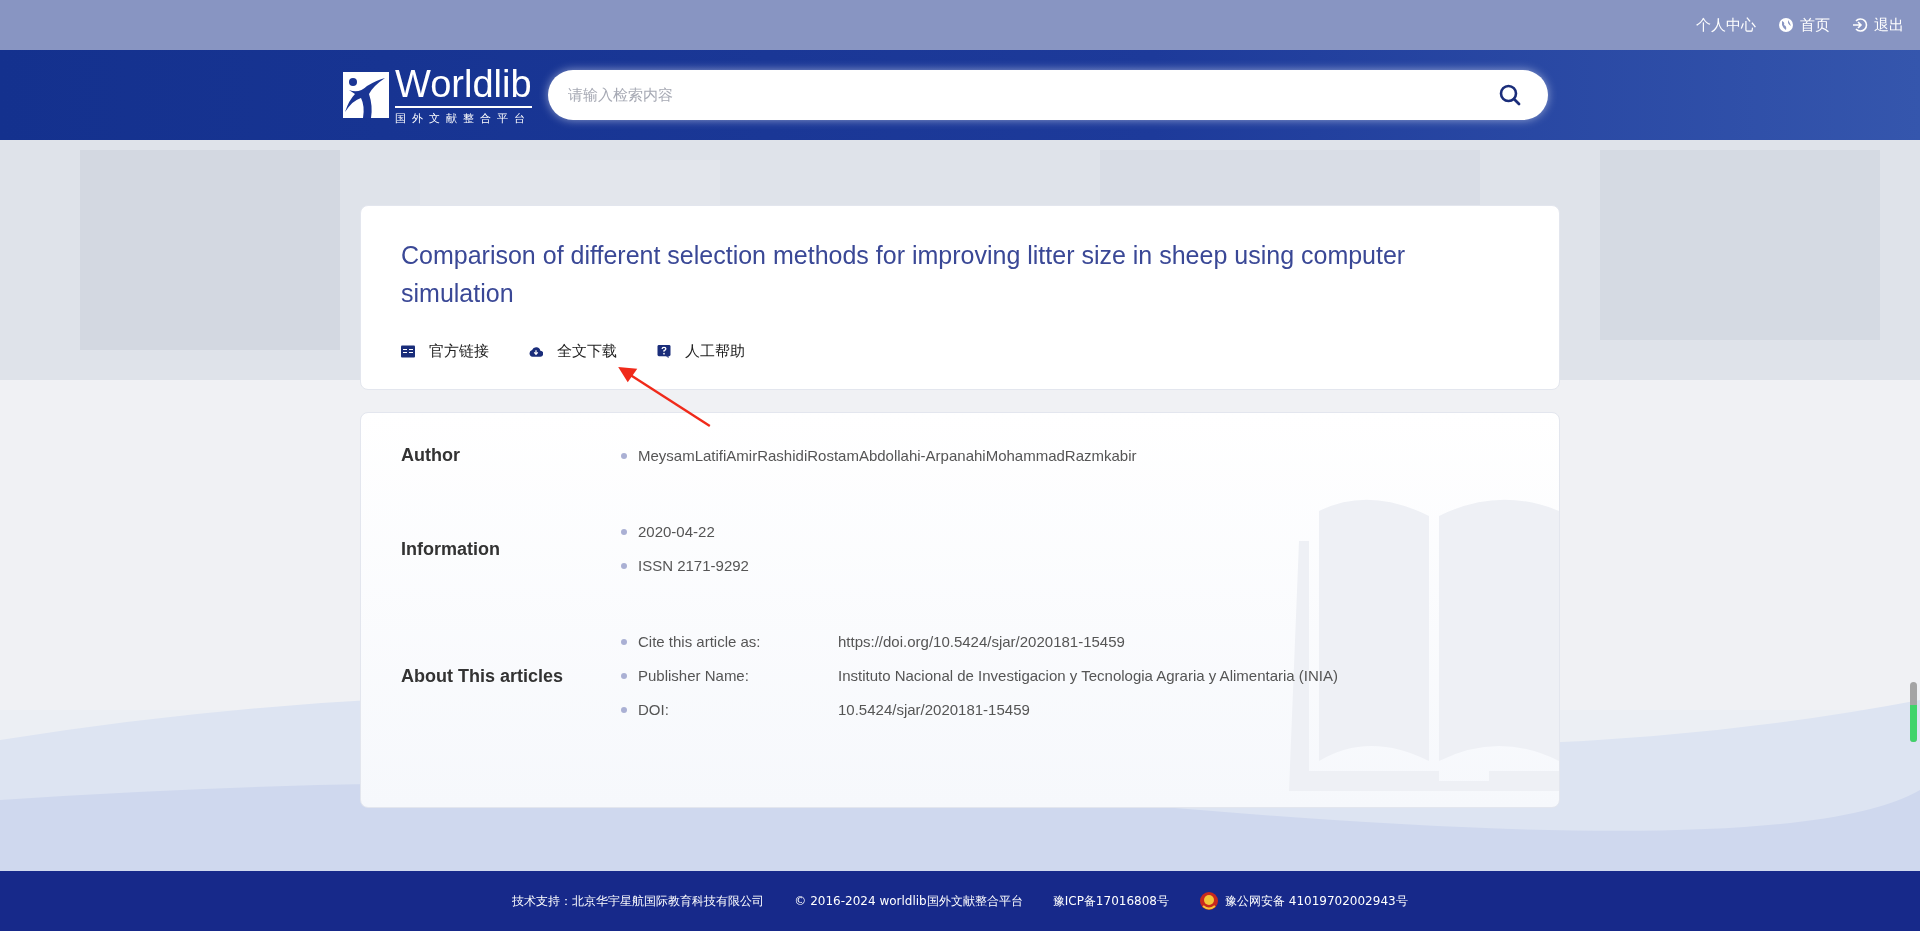 The image size is (1920, 931). I want to click on detail-value: 10.5424/sjar/2020181-15459, so click(934, 710).